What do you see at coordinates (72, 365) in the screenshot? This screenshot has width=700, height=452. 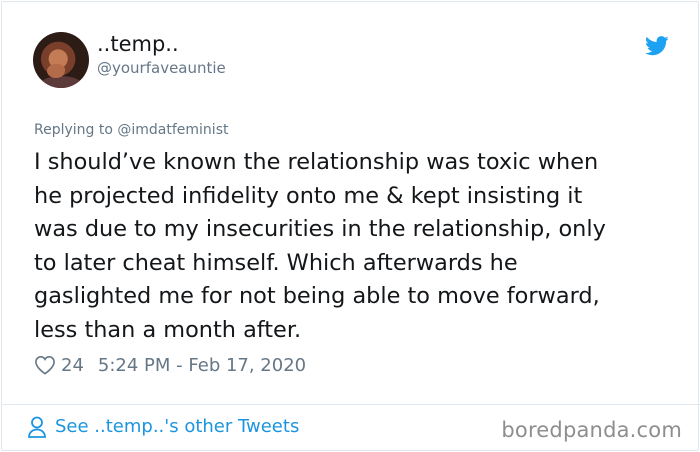 I see `like-count: 24` at bounding box center [72, 365].